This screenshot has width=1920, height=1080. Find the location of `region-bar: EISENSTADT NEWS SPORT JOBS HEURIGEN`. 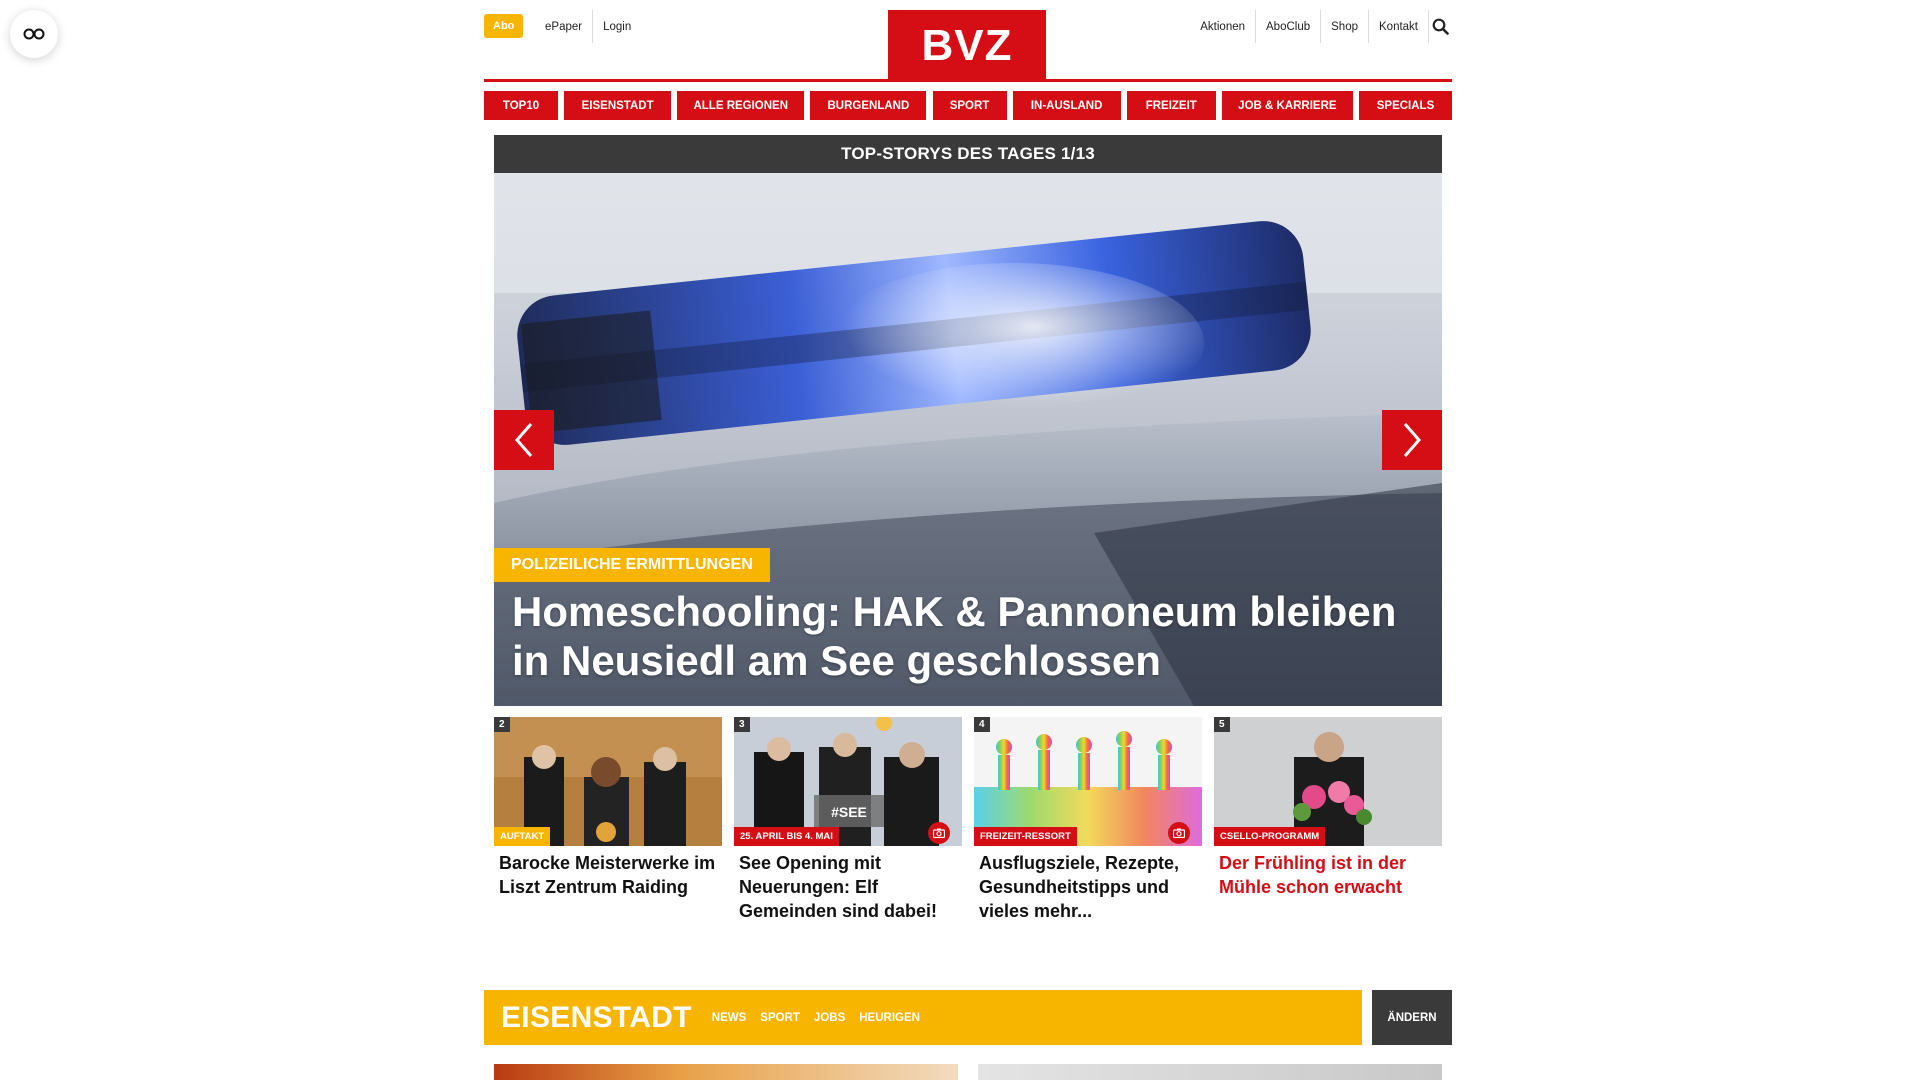

region-bar: EISENSTADT NEWS SPORT JOBS HEURIGEN is located at coordinates (923, 1017).